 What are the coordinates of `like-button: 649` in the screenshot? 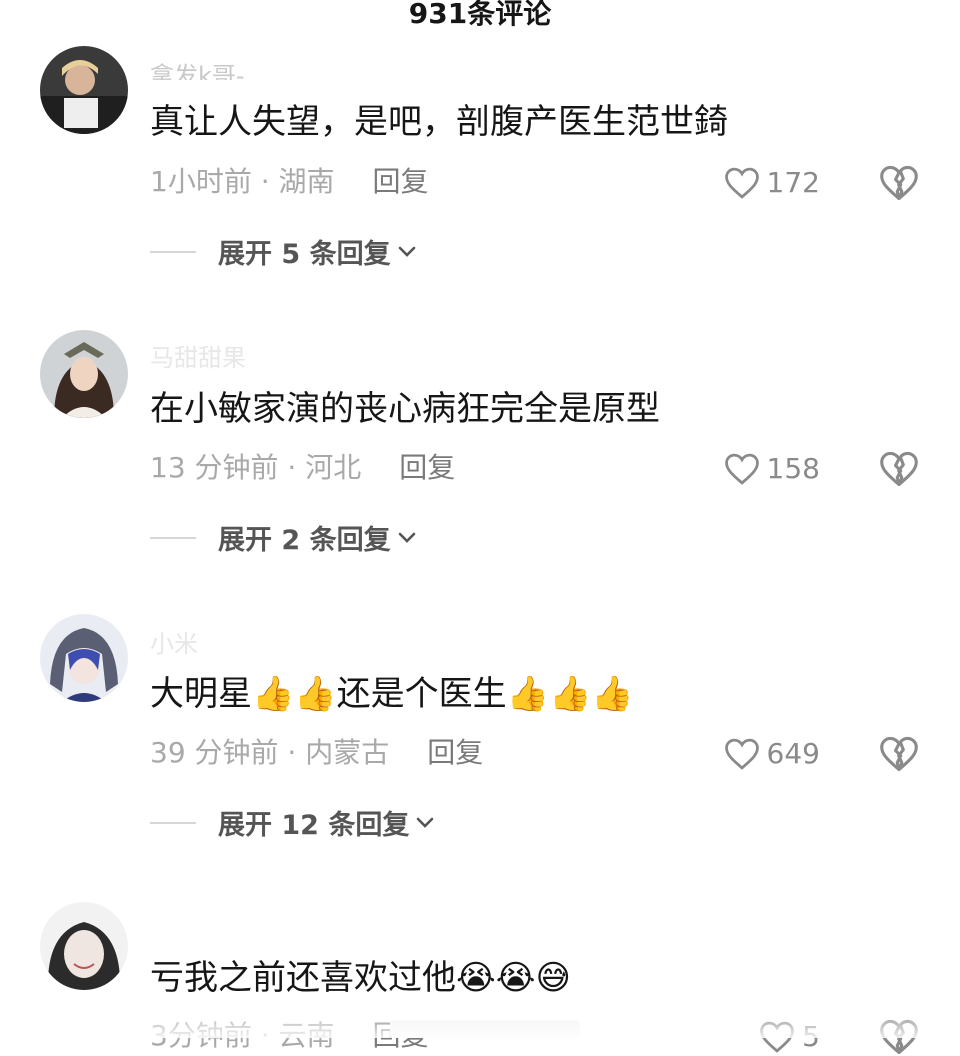 It's located at (771, 754).